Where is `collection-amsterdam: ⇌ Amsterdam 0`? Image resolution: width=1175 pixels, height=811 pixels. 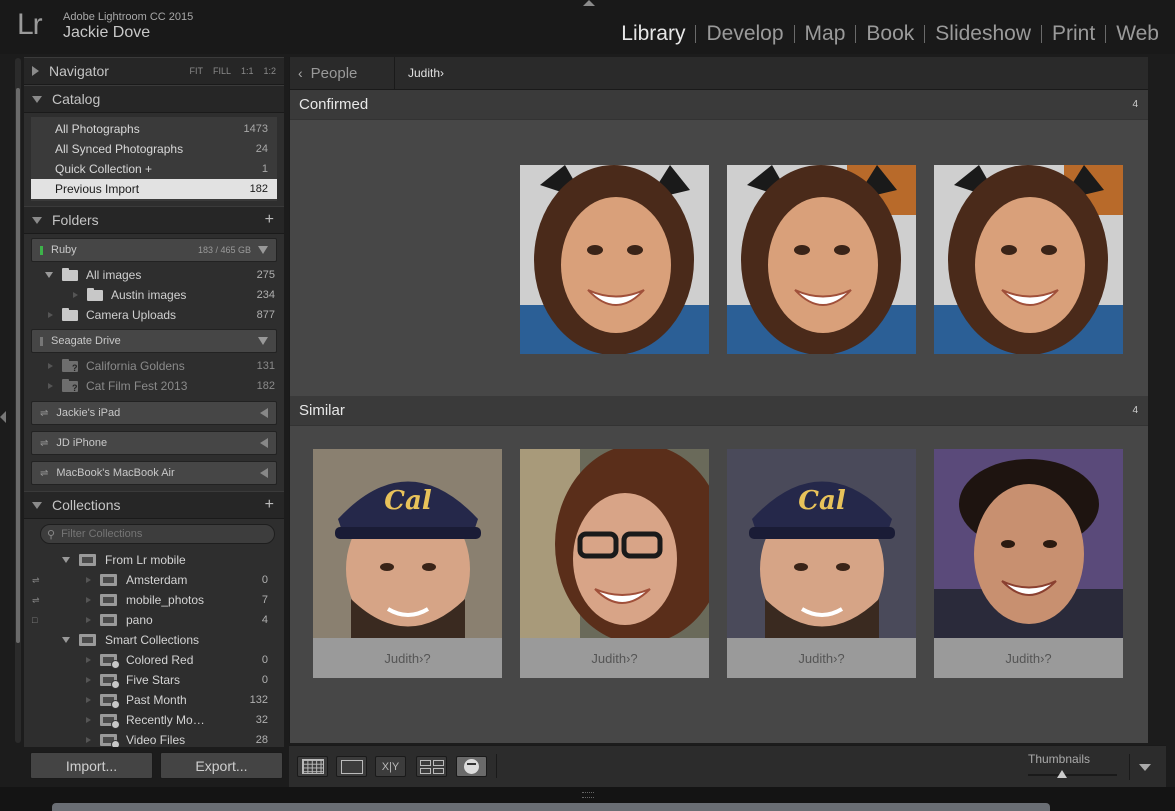
collection-amsterdam: ⇌ Amsterdam 0 is located at coordinates (154, 580).